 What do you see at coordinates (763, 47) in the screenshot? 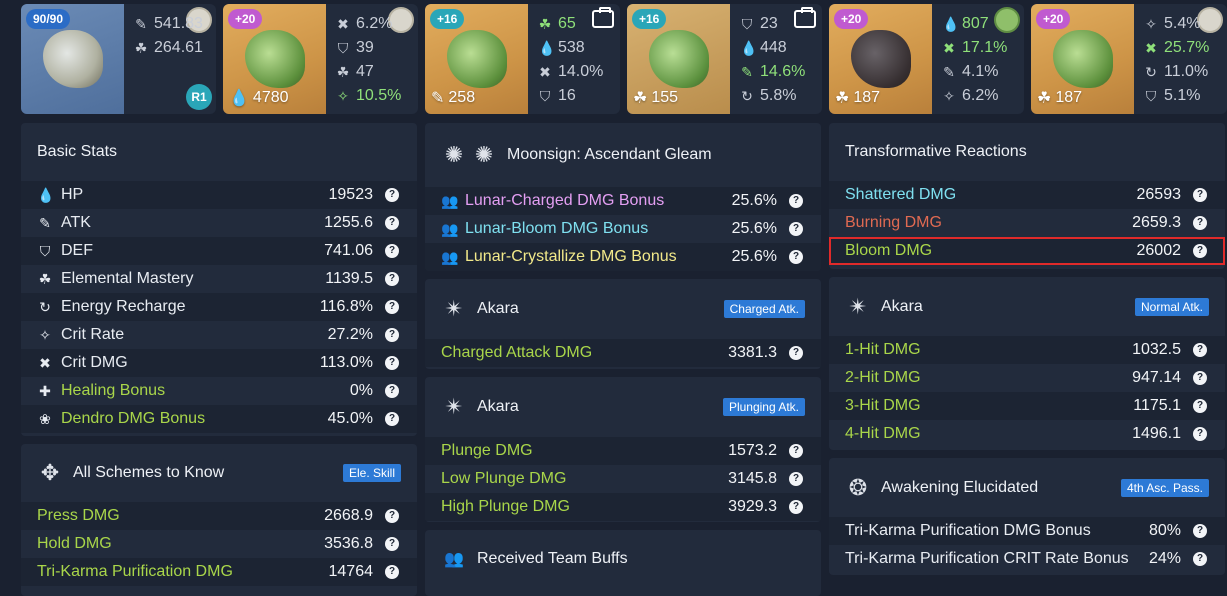
I see `substat: 💧 448` at bounding box center [763, 47].